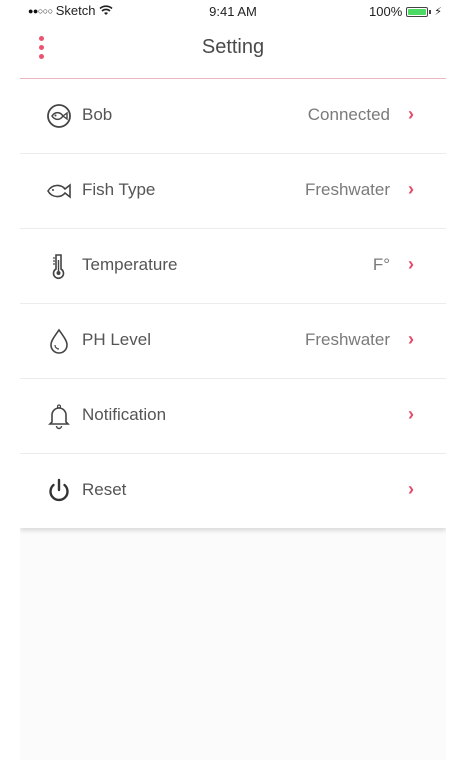 This screenshot has height=760, width=453. What do you see at coordinates (386, 11) in the screenshot?
I see `battery-percent: 100%` at bounding box center [386, 11].